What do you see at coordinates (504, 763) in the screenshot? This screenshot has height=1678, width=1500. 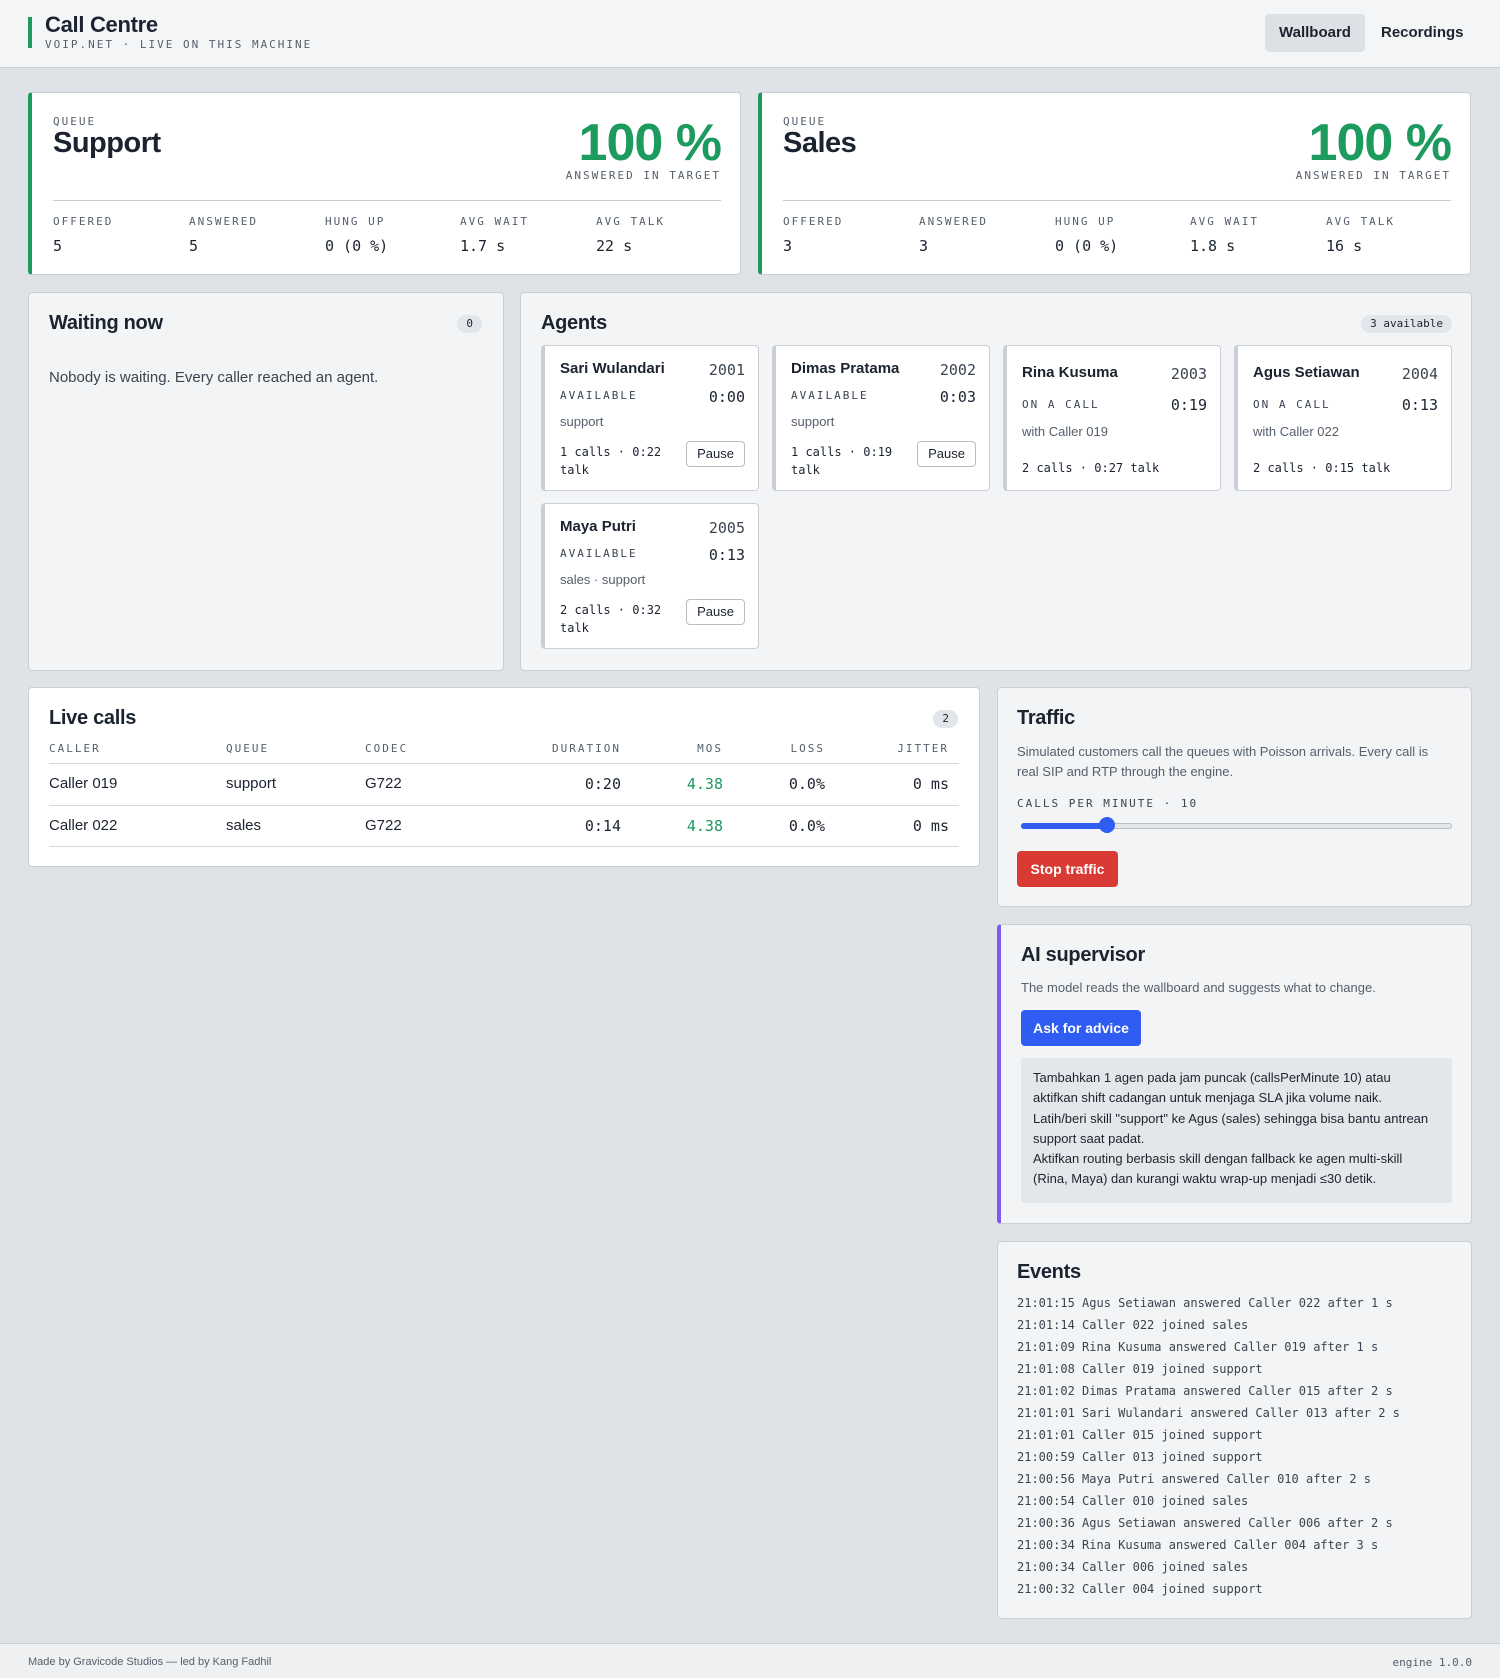 I see `table-header-divider` at bounding box center [504, 763].